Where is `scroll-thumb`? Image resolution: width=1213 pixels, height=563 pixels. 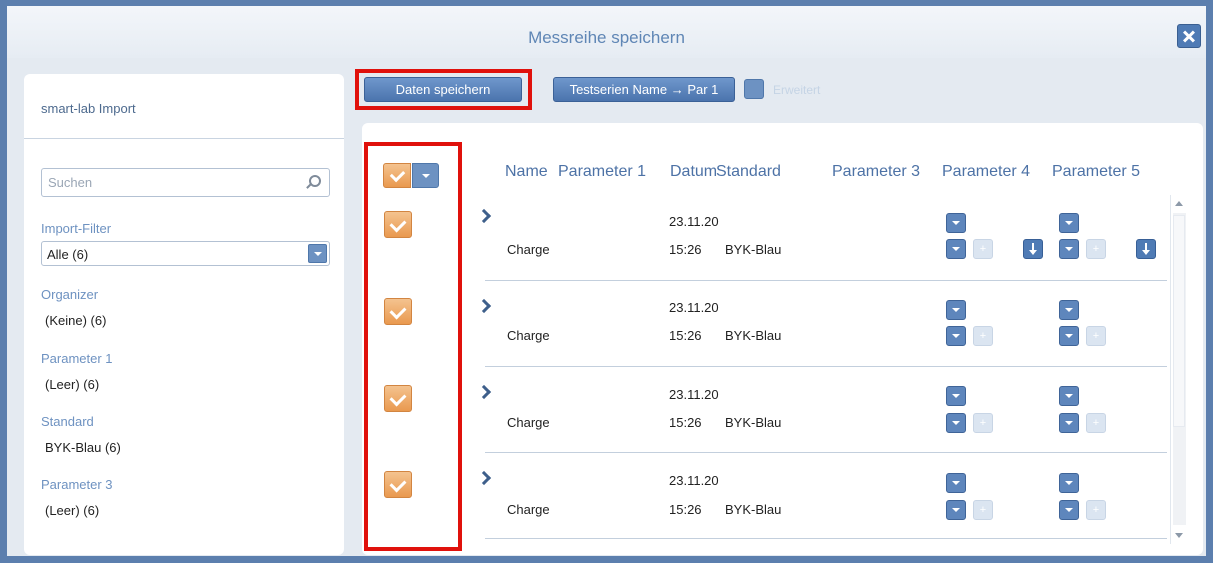 scroll-thumb is located at coordinates (1179, 321).